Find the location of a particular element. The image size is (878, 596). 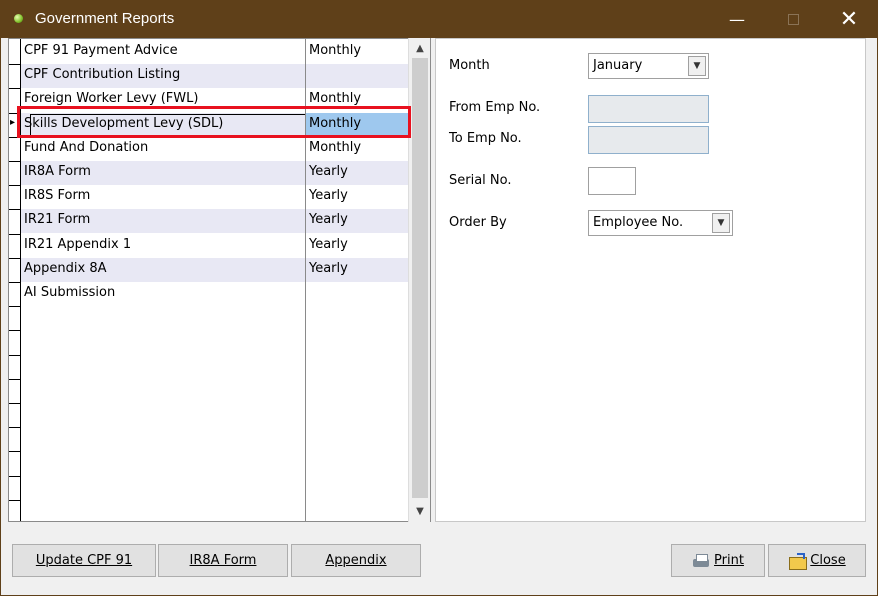

month-value: January is located at coordinates (618, 65).